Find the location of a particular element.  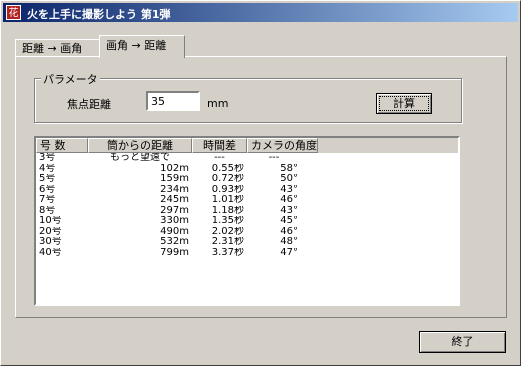

cell-distance: 799m is located at coordinates (174, 252).